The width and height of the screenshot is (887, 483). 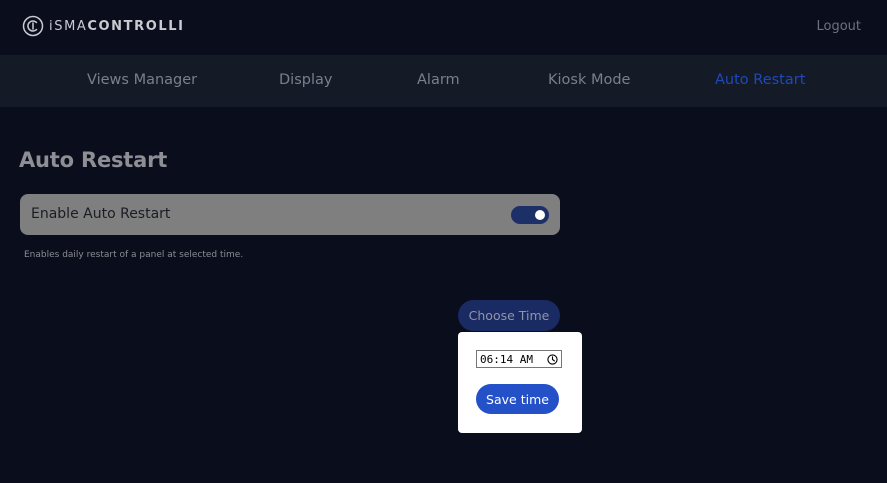 I want to click on tab-alarm: Alarm, so click(x=438, y=80).